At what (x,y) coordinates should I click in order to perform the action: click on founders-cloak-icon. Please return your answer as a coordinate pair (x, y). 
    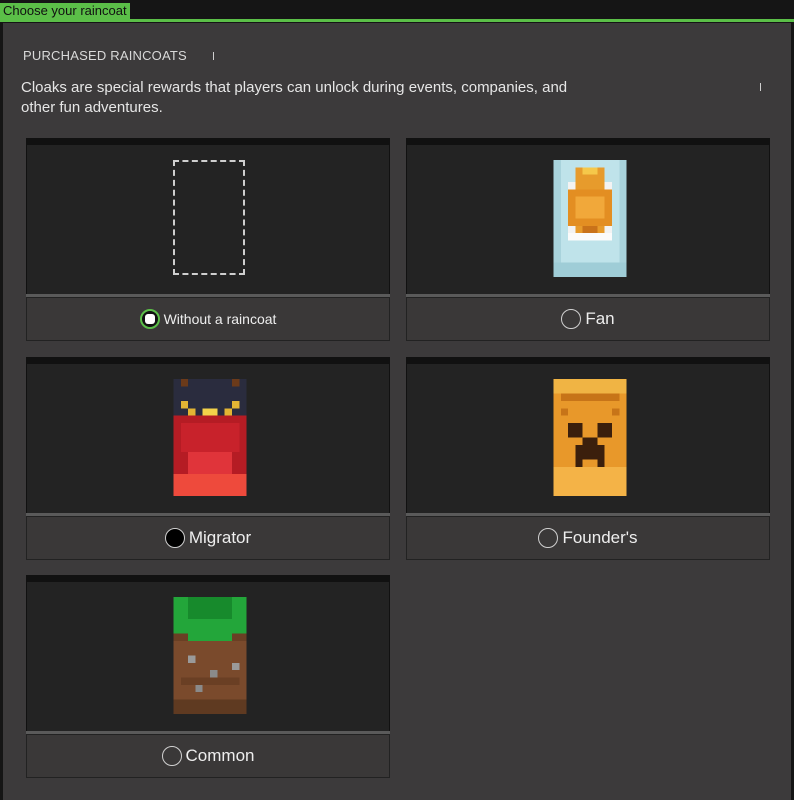
    Looking at the image, I should click on (590, 437).